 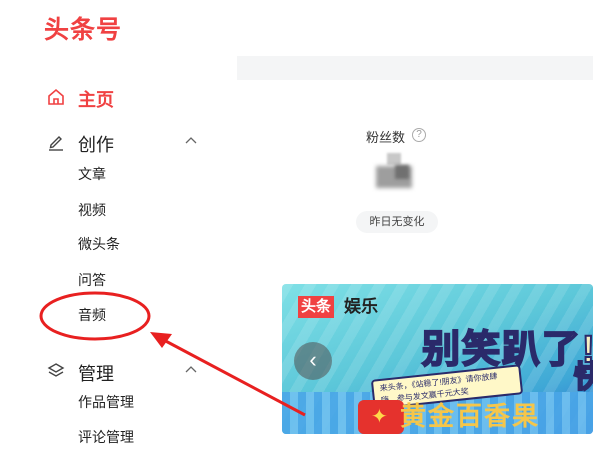 What do you see at coordinates (313, 361) in the screenshot?
I see `carousel-prev-button: ‹` at bounding box center [313, 361].